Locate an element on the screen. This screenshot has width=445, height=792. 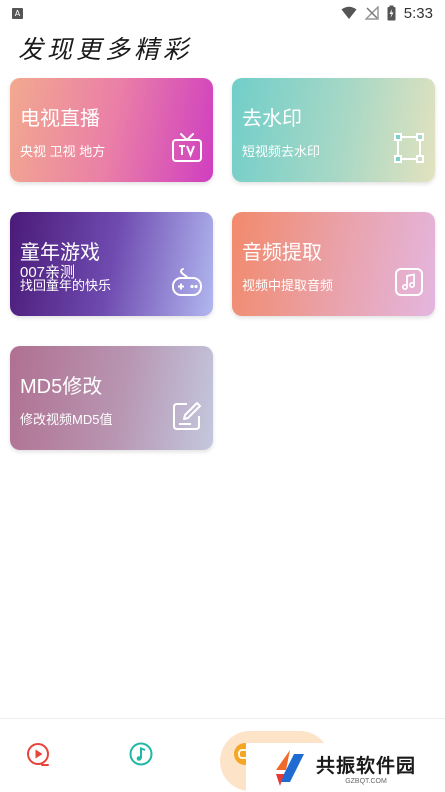
watermark-overlay: 共振软件园 GZBQT.COM is located at coordinates (339, 767).